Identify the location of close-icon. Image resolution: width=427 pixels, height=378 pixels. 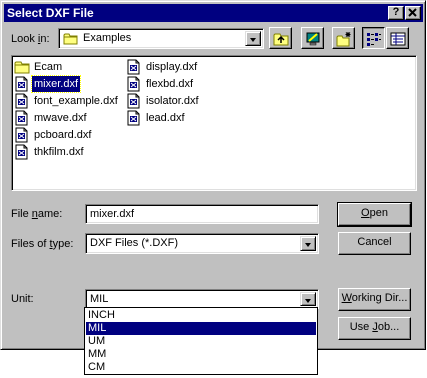
(412, 12).